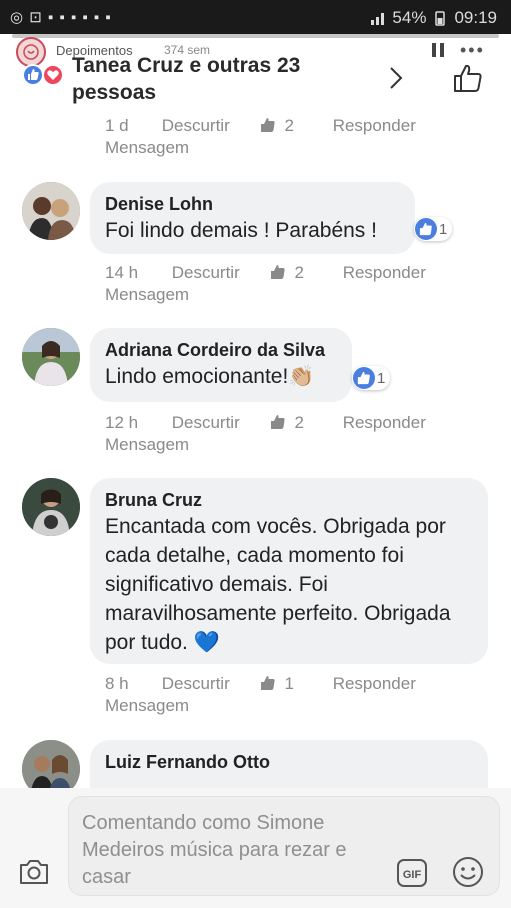 The image size is (511, 908). Describe the element at coordinates (265, 284) in the screenshot. I see `comment-meta: 14 h Descurtir 2 Responder Mensagem` at that location.